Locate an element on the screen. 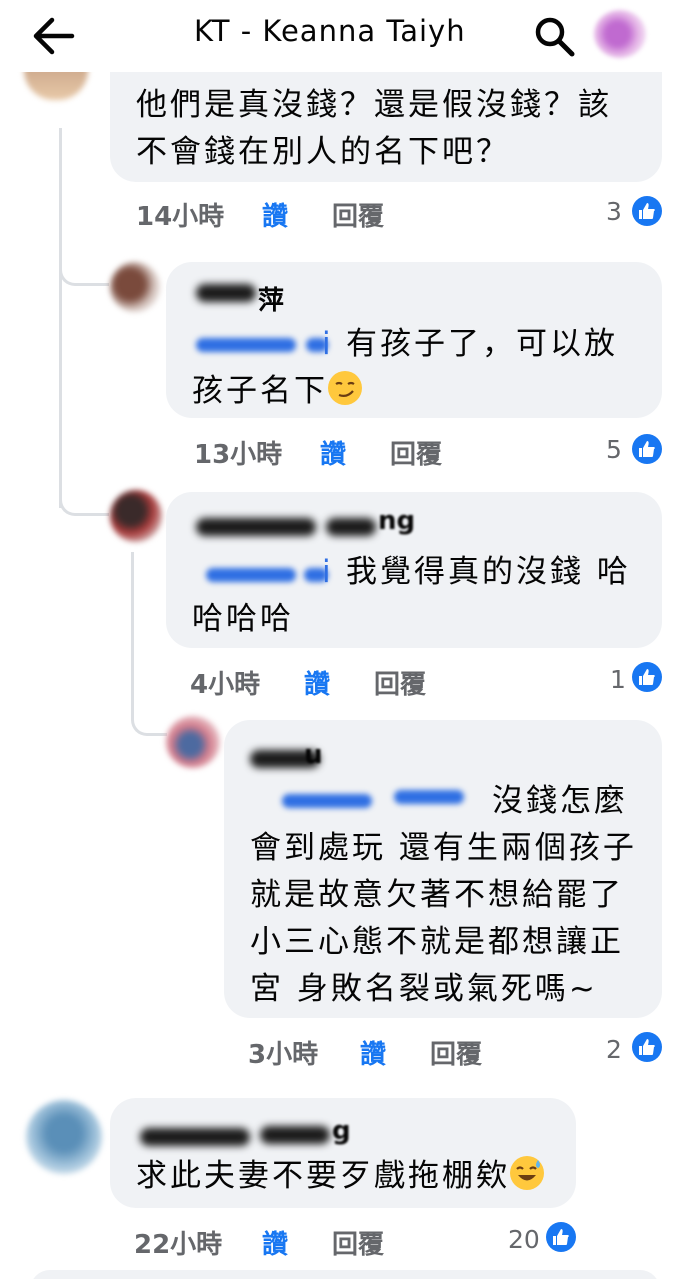 This screenshot has height=1279, width=684. reaction-count: 2 is located at coordinates (614, 1049).